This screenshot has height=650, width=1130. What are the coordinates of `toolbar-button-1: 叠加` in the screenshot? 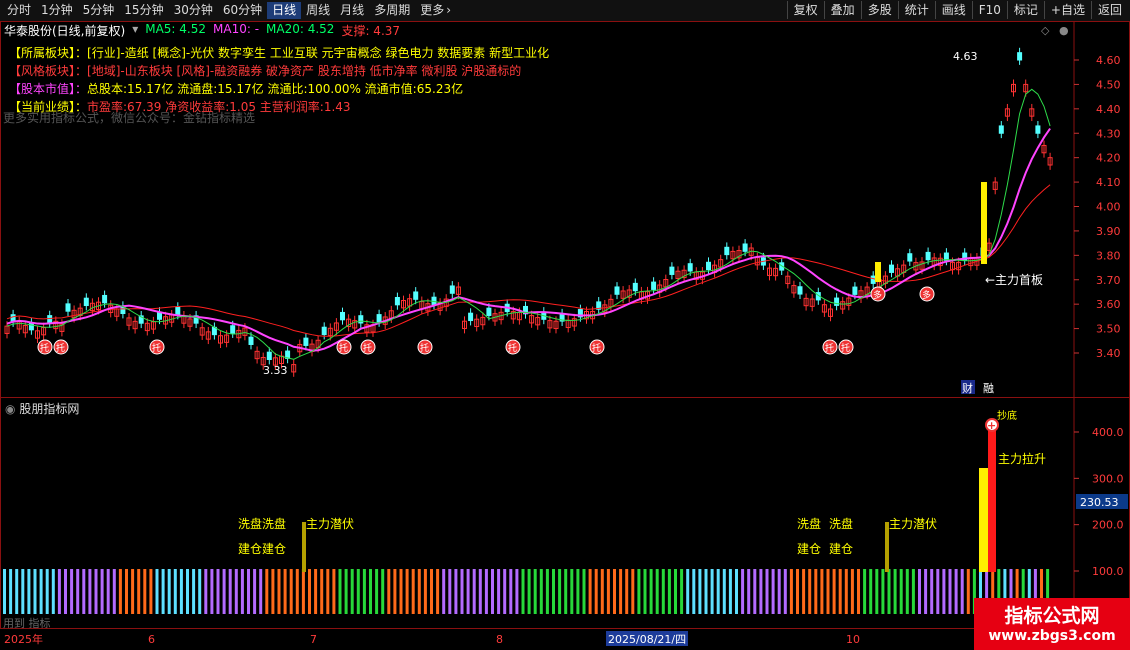 It's located at (842, 10).